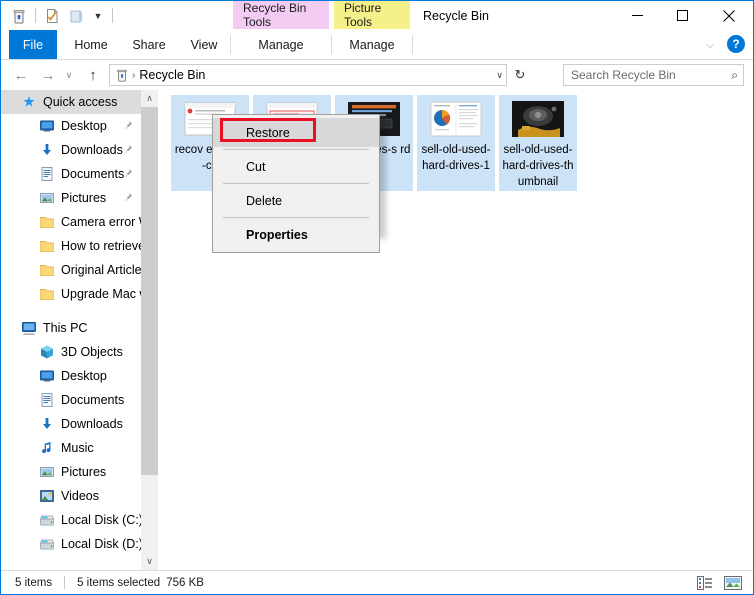 The width and height of the screenshot is (754, 595). I want to click on maximize-button, so click(682, 15).